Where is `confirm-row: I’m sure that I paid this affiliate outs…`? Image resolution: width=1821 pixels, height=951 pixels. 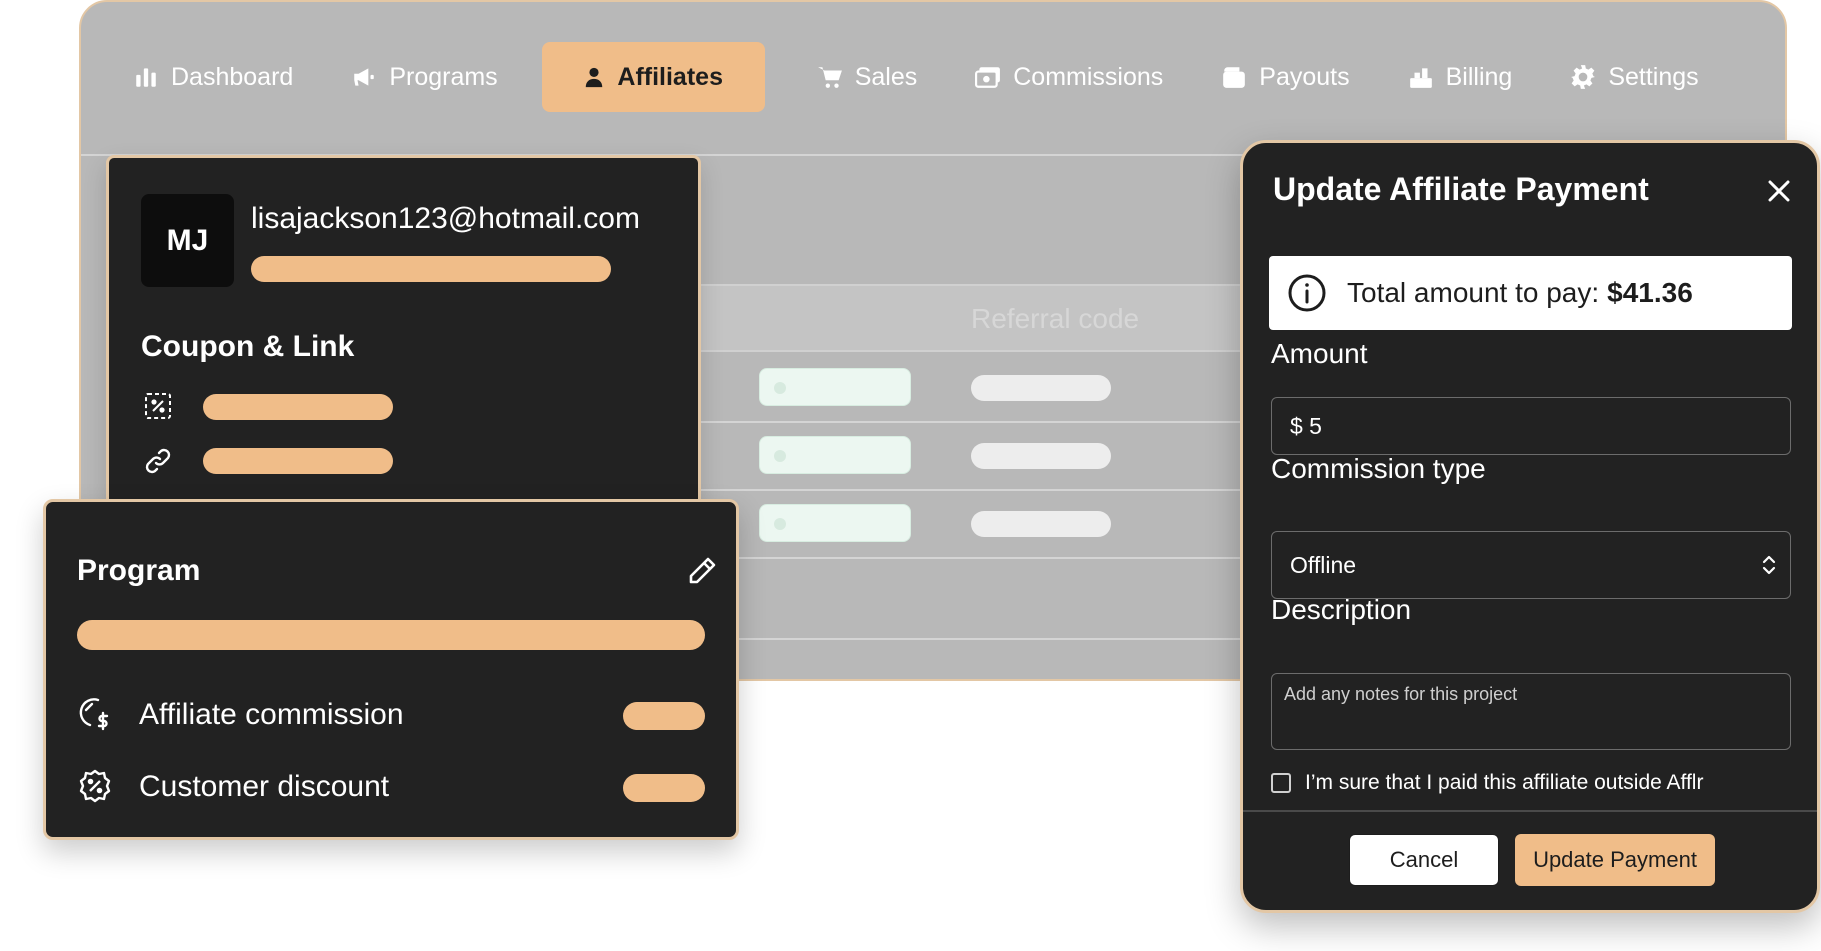 confirm-row: I’m sure that I paid this affiliate outs… is located at coordinates (1487, 783).